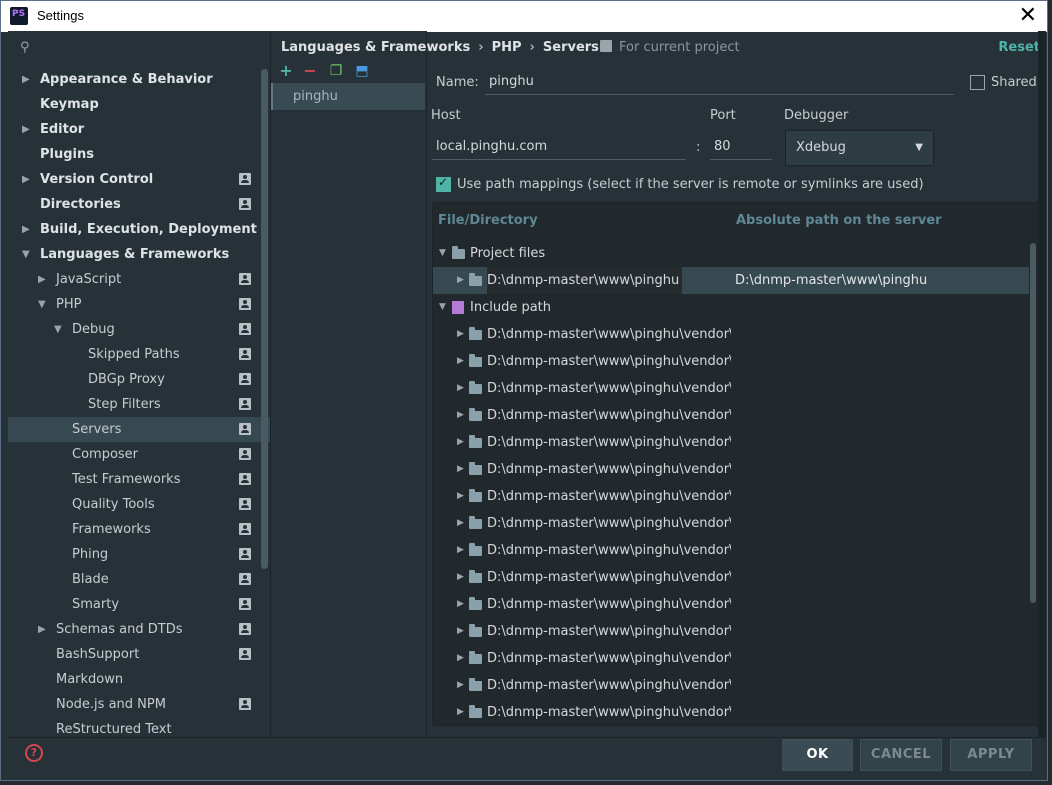  Describe the element at coordinates (731, 388) in the screenshot. I see `table-row: ▶ D:\dnmp-master\www\pinghu\vendor\myc` at that location.